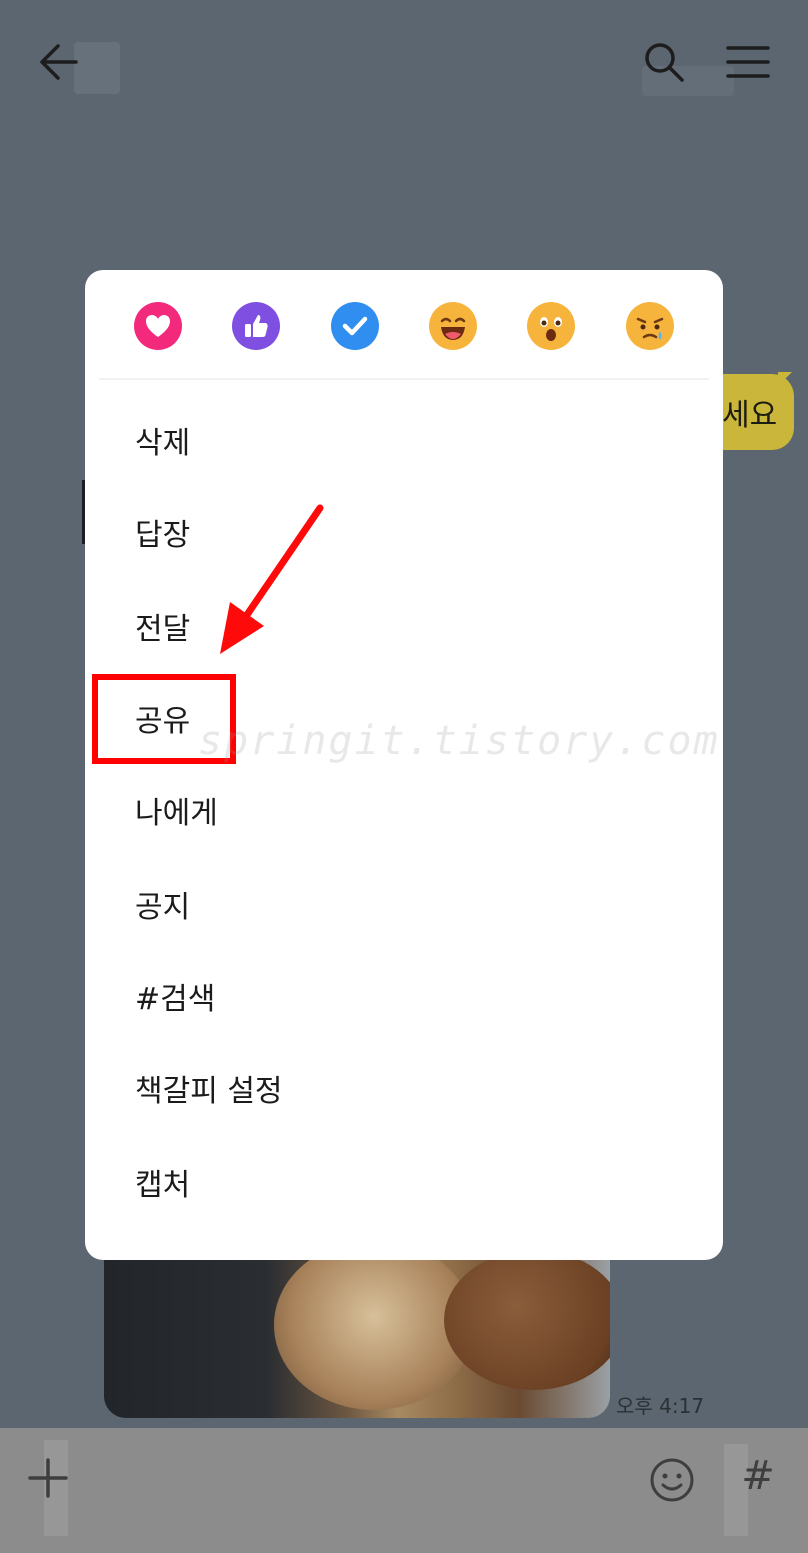 The width and height of the screenshot is (808, 1553). I want to click on menu-divider, so click(404, 379).